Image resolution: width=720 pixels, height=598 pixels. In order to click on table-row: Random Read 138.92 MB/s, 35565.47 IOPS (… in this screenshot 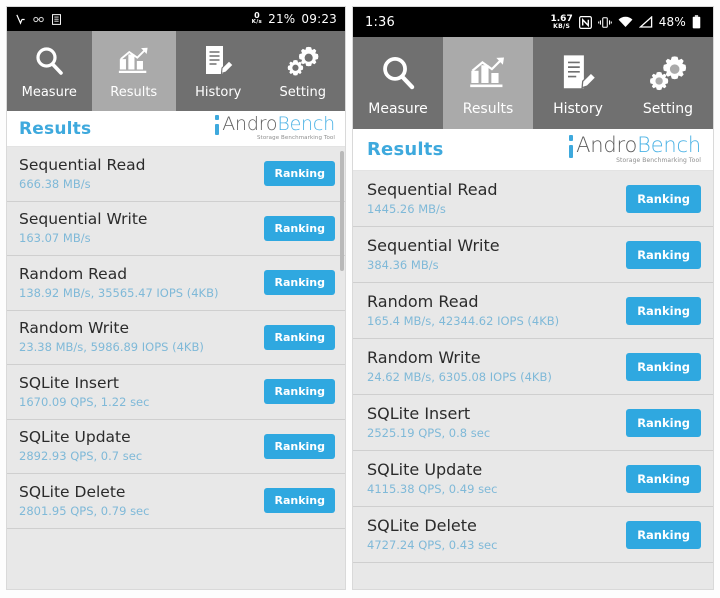, I will do `click(176, 283)`.